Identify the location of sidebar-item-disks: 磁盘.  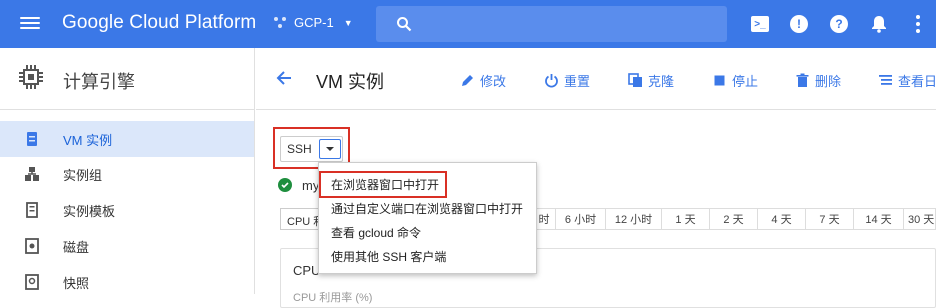
(127, 246).